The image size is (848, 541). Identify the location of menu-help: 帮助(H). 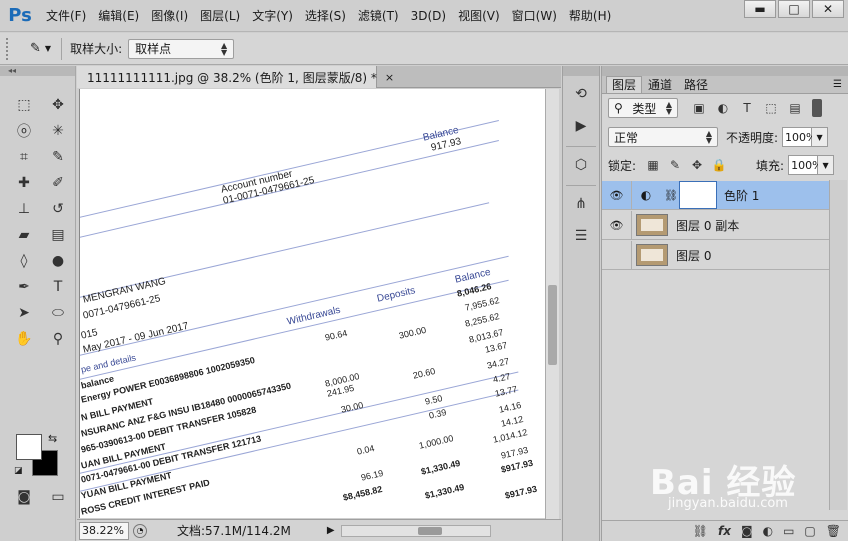
(590, 16).